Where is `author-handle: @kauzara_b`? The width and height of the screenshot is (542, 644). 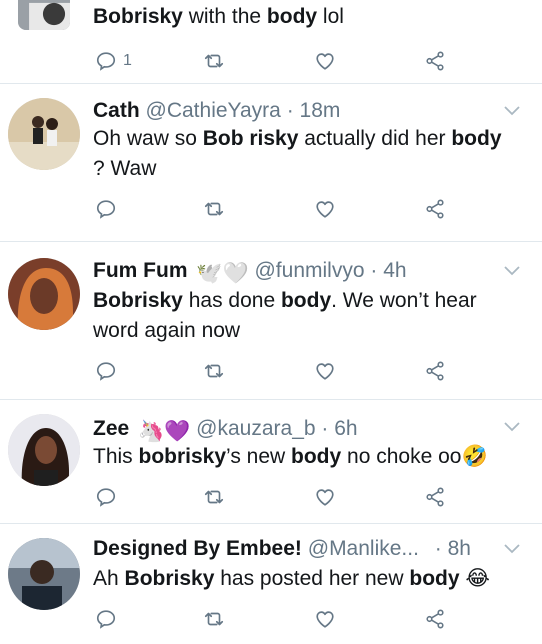 author-handle: @kauzara_b is located at coordinates (255, 428).